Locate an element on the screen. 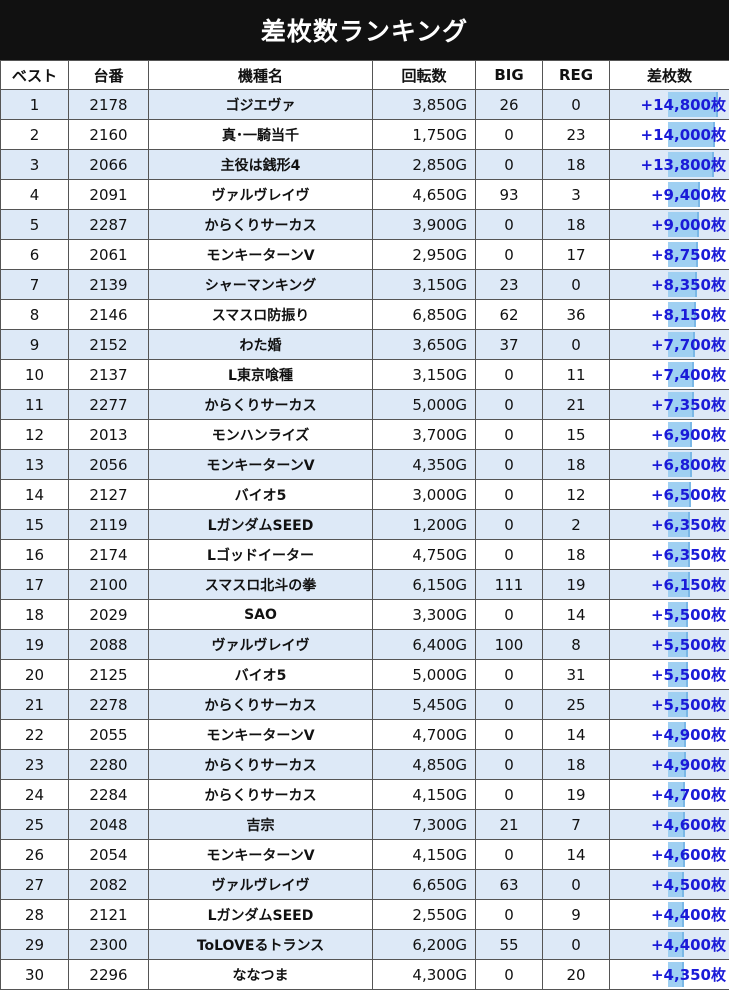 Image resolution: width=729 pixels, height=991 pixels. diff-cell: +9,400枚 is located at coordinates (669, 194).